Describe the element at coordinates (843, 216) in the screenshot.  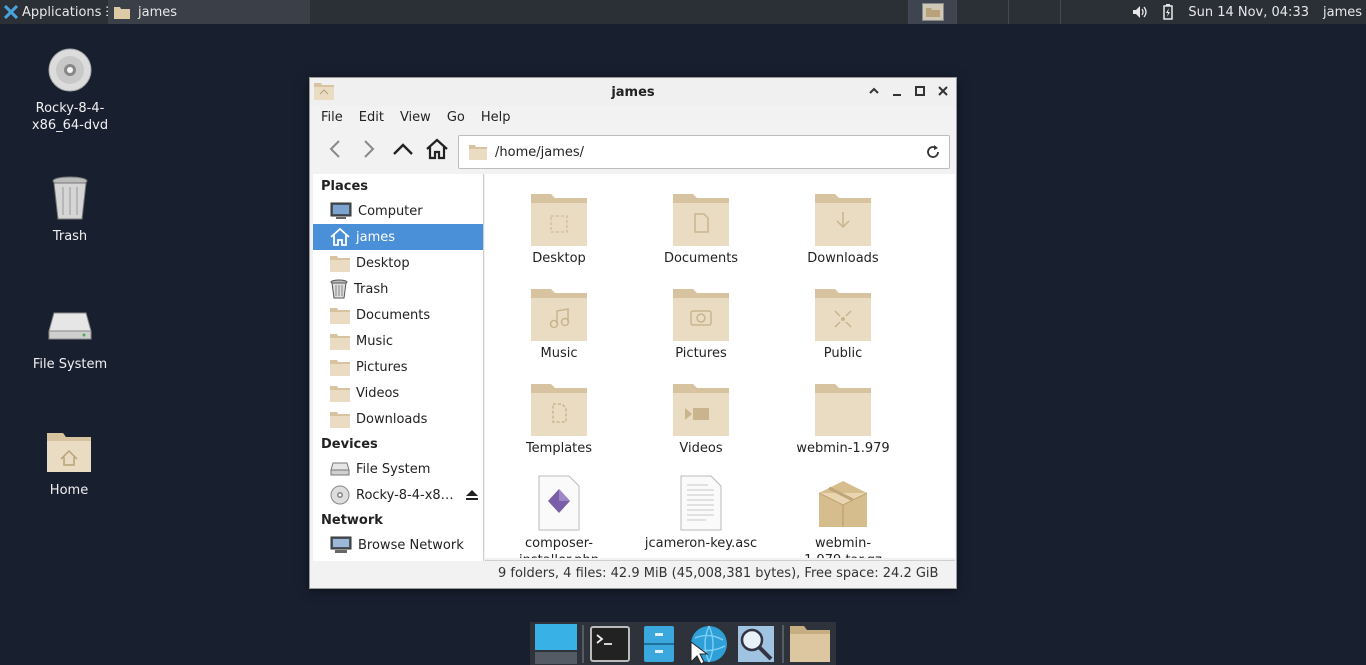
I see `folder-downloads-icon` at that location.